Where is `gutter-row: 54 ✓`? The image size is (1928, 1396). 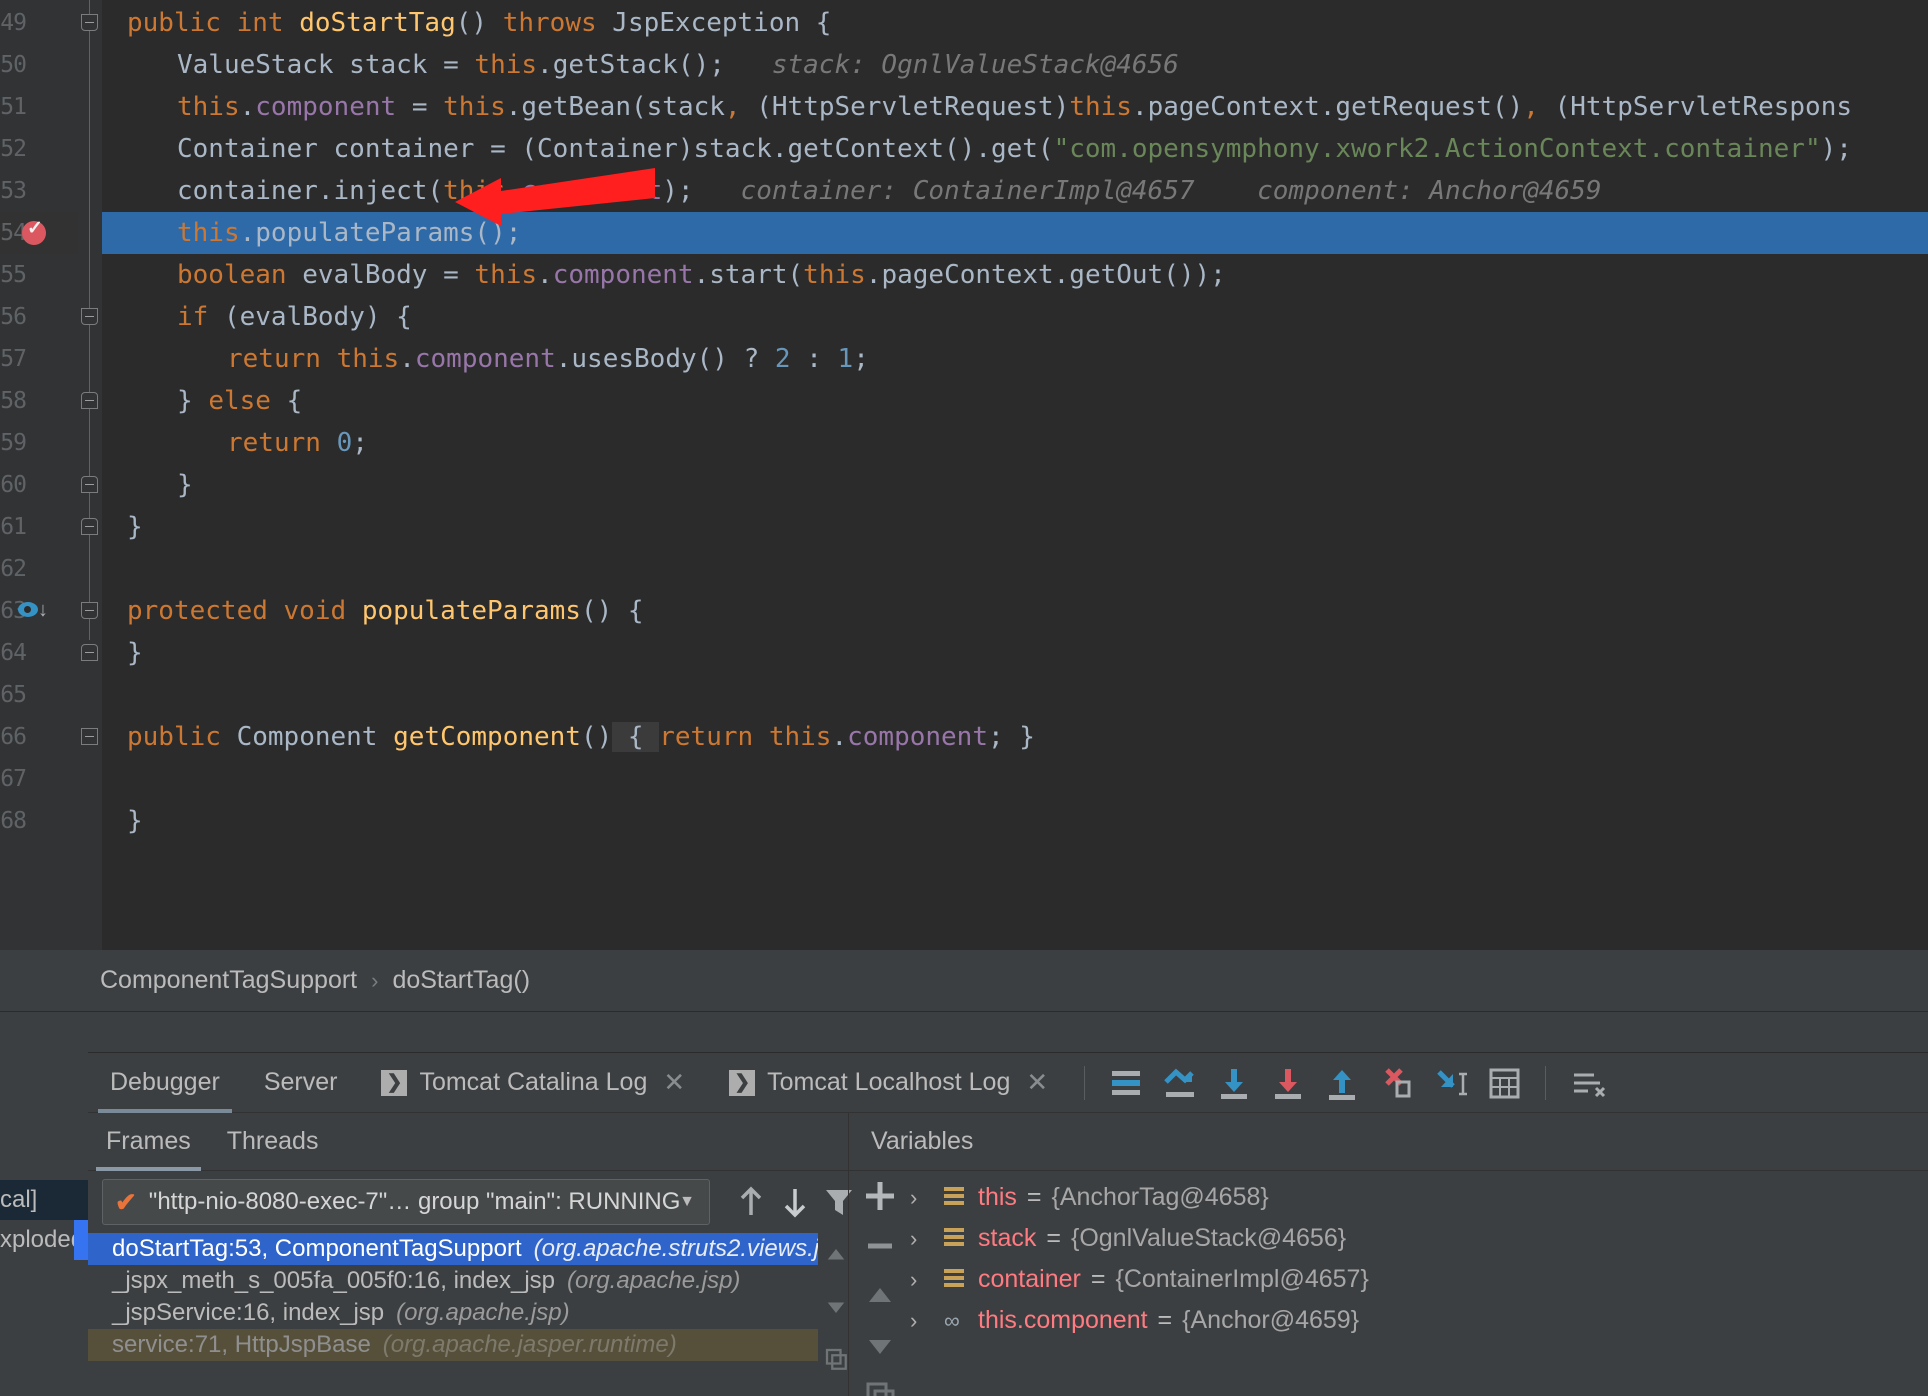 gutter-row: 54 ✓ is located at coordinates (39, 233).